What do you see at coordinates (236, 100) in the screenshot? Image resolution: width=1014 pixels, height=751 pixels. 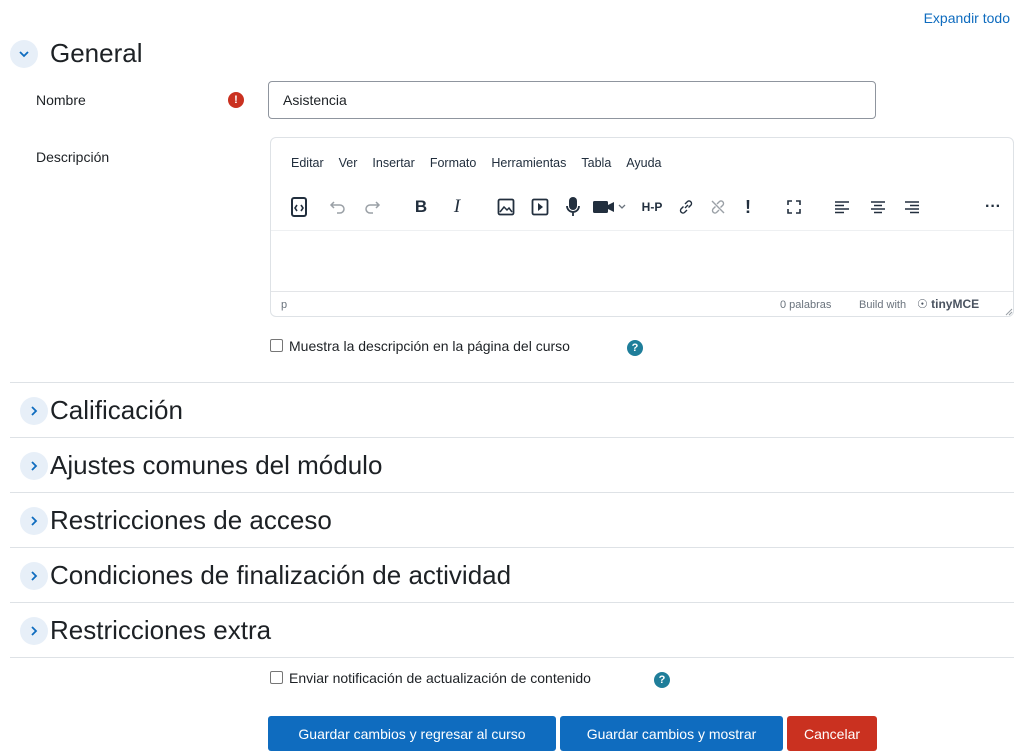 I see `required-icon: !` at bounding box center [236, 100].